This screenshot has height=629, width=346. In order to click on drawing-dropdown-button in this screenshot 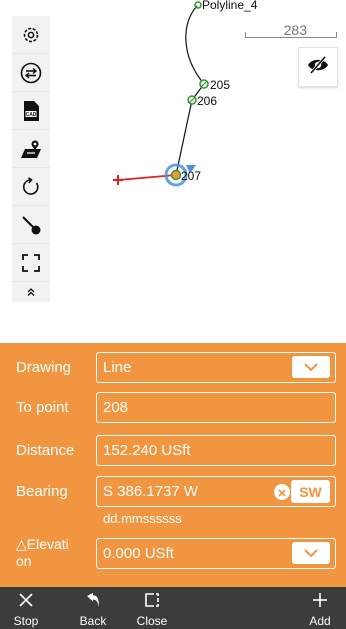, I will do `click(311, 367)`.